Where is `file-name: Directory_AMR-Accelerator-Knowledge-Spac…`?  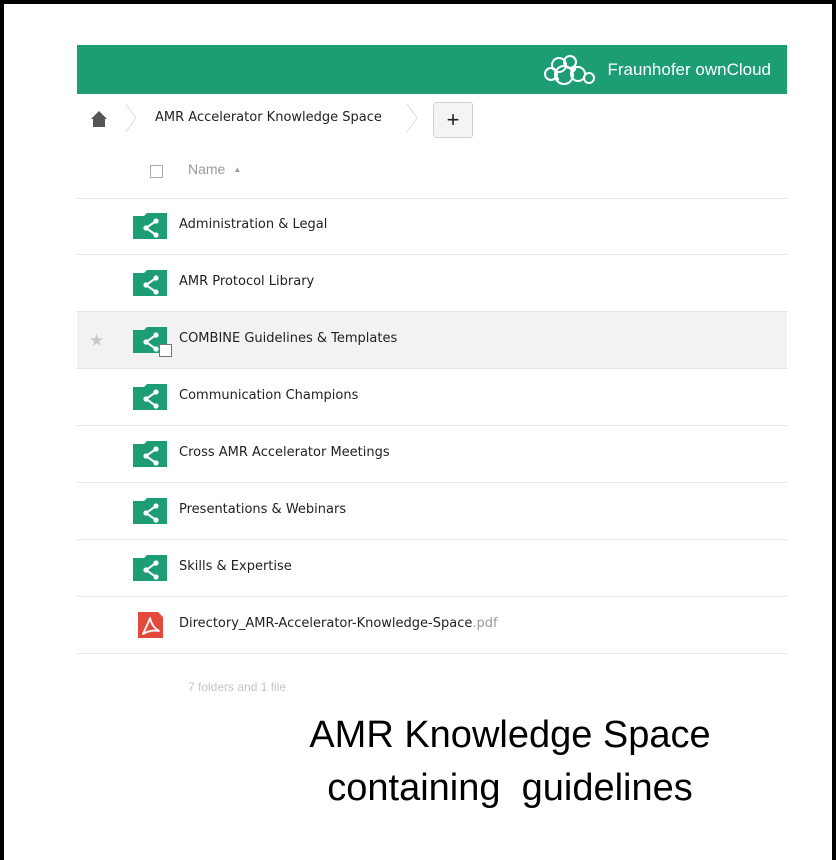
file-name: Directory_AMR-Accelerator-Knowledge-Spac… is located at coordinates (338, 623).